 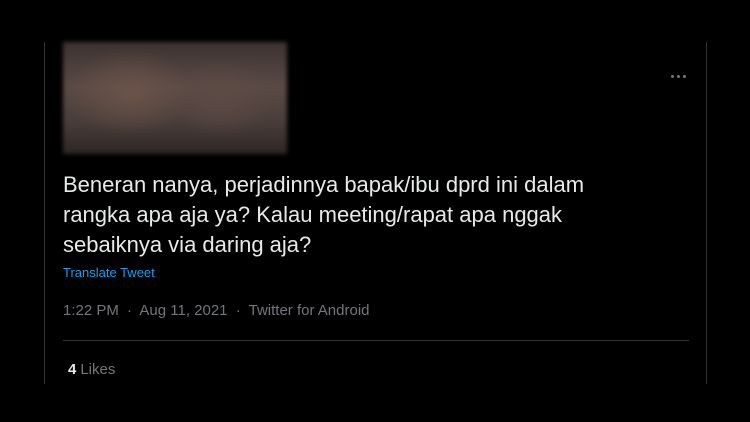 What do you see at coordinates (376, 340) in the screenshot?
I see `divider` at bounding box center [376, 340].